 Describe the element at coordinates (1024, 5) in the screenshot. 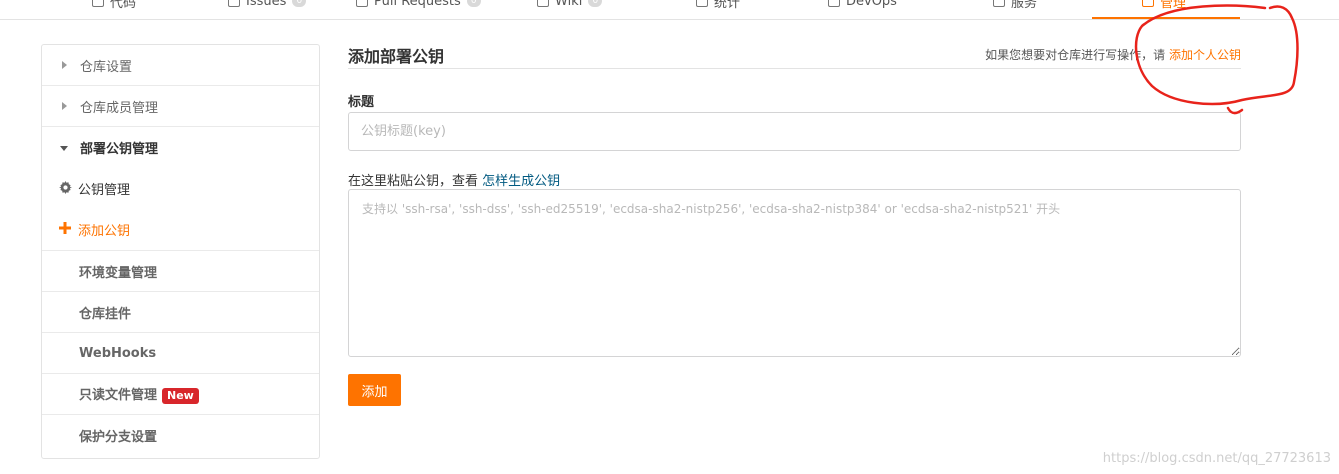

I see `tab-services-label: 服务` at that location.